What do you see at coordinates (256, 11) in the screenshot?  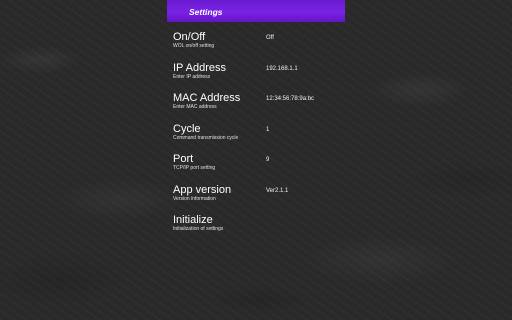 I see `app-header: Settings` at bounding box center [256, 11].